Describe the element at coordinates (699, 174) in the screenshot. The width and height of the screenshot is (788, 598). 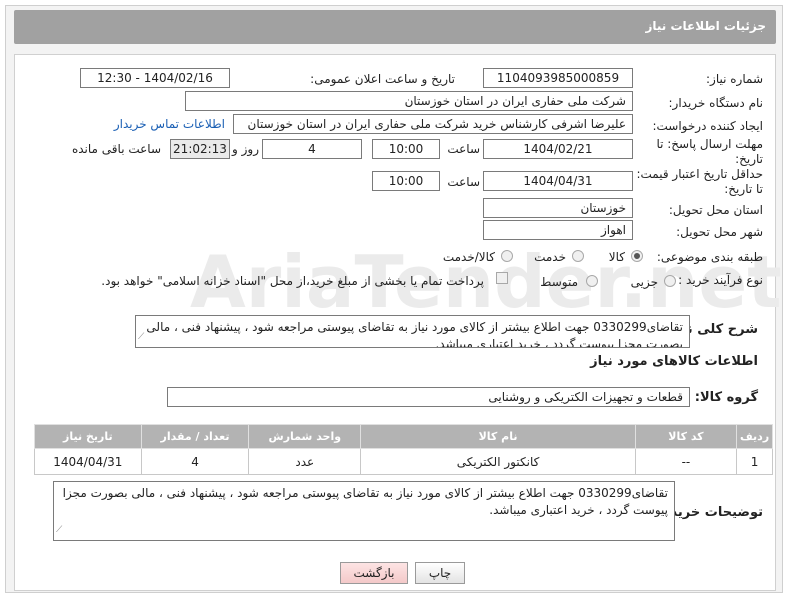
I see `price-validity-label-1: حداقل تاریخ اعتبار قیمت:` at that location.